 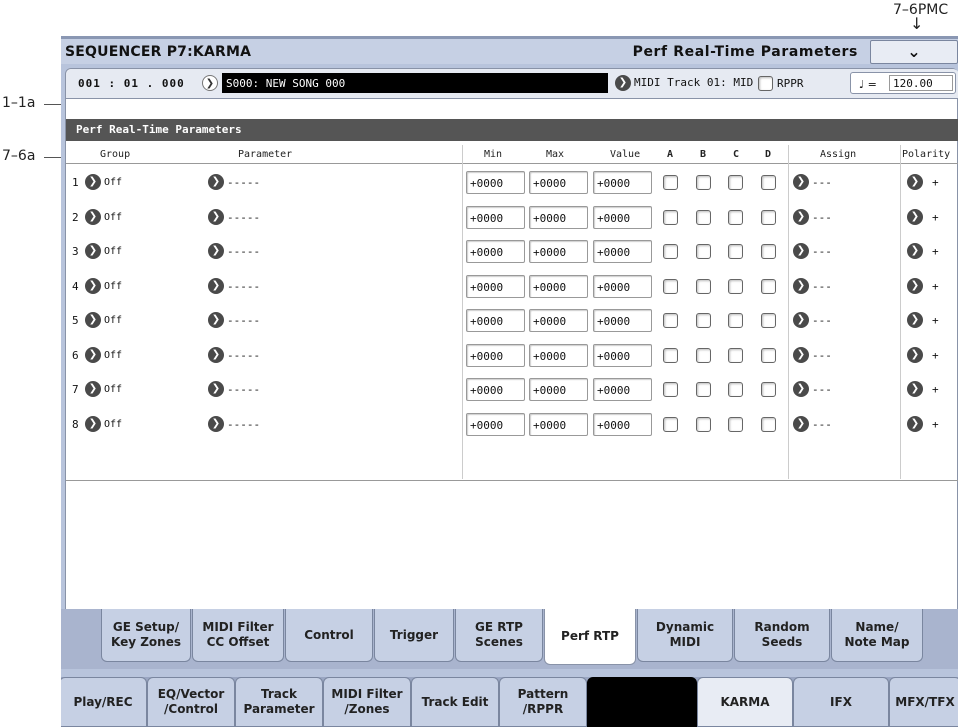 I want to click on location-readout: 001 : 01 . 000, so click(x=131, y=83).